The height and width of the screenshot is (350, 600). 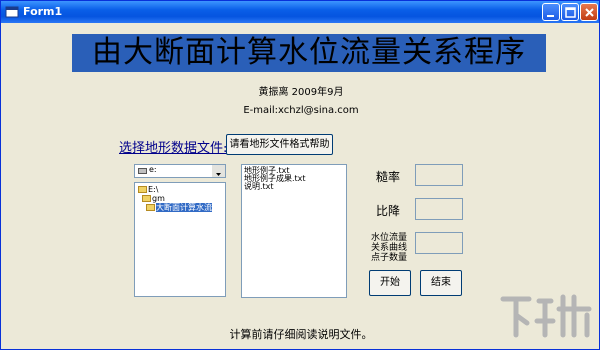 What do you see at coordinates (390, 283) in the screenshot?
I see `start-button: 开始` at bounding box center [390, 283].